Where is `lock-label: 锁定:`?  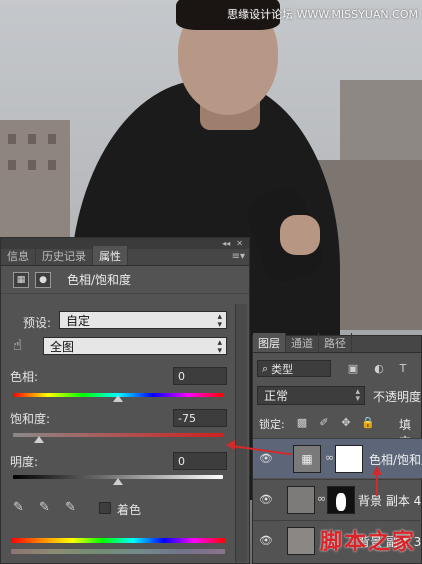 lock-label: 锁定: is located at coordinates (272, 424).